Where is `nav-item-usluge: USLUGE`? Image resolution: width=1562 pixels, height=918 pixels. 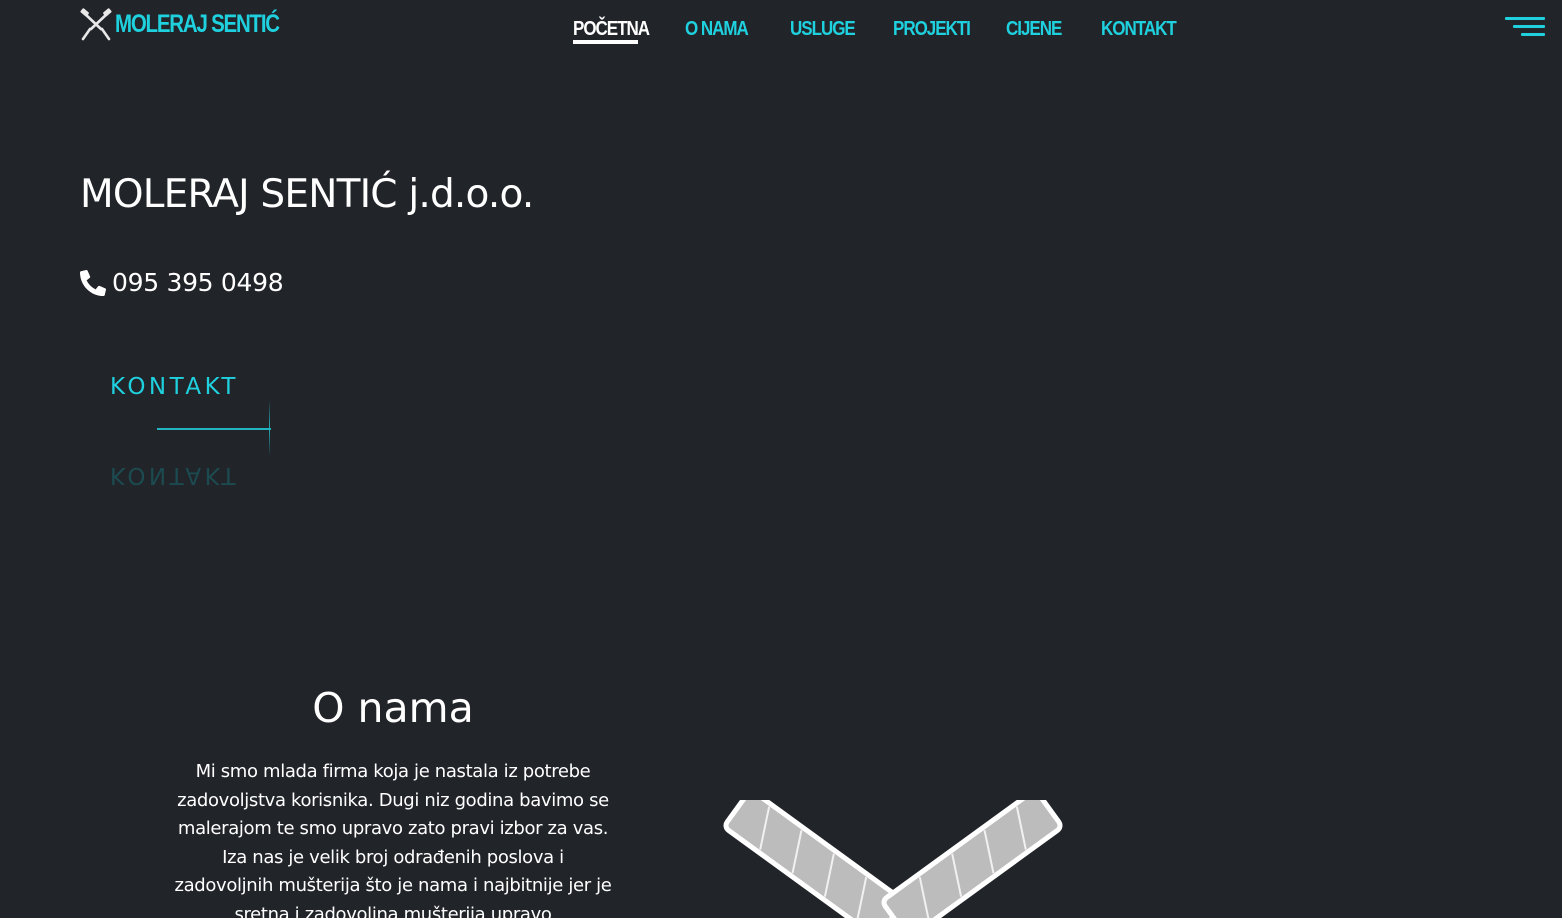 nav-item-usluge: USLUGE is located at coordinates (823, 29).